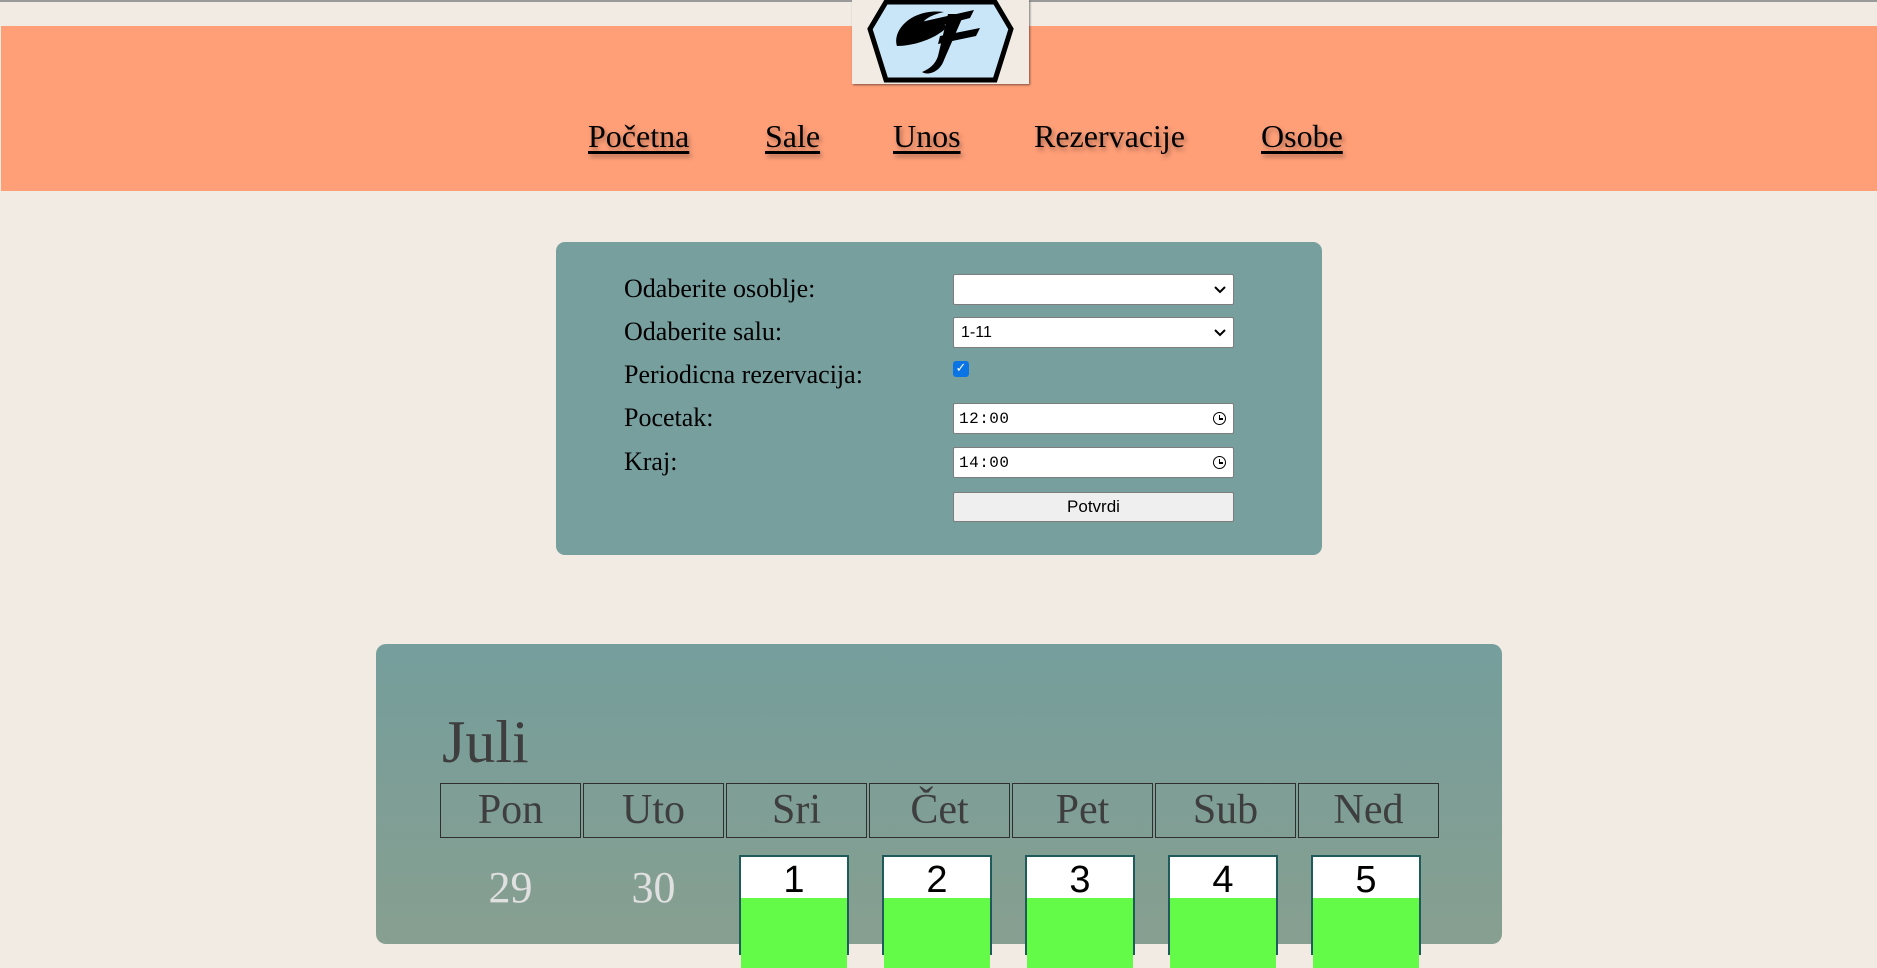 This screenshot has height=968, width=1877. I want to click on nav-item-sale: Sale, so click(792, 136).